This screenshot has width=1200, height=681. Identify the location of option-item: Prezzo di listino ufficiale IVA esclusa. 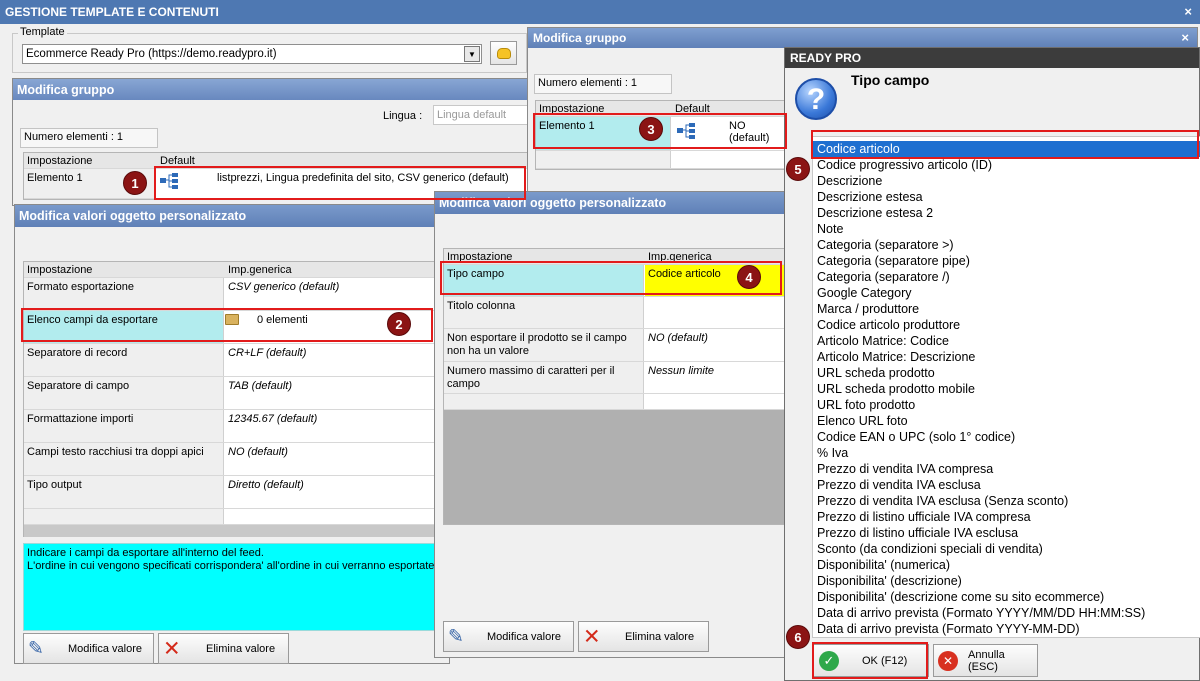
(1006, 533).